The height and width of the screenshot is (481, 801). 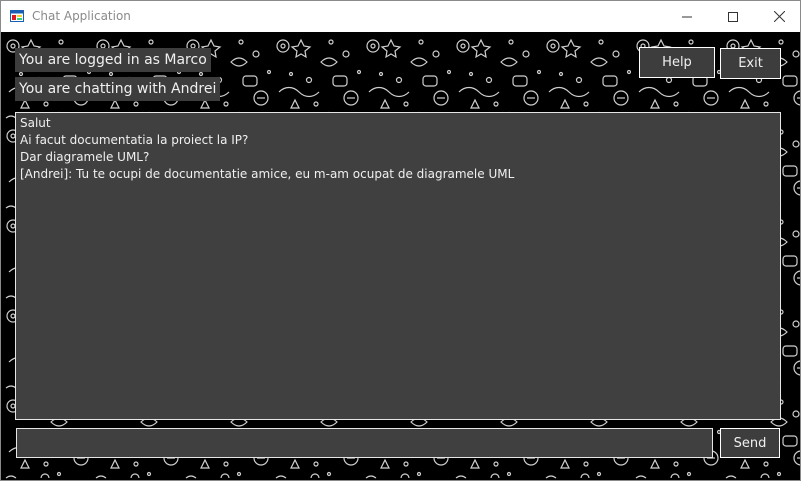 I want to click on chat-message: Dar diagramele UML?, so click(x=85, y=157).